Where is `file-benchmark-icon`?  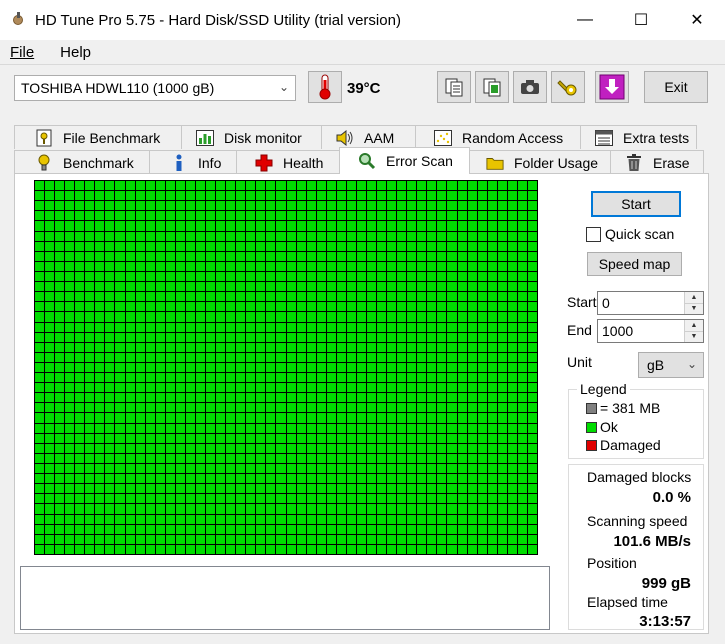 file-benchmark-icon is located at coordinates (44, 138).